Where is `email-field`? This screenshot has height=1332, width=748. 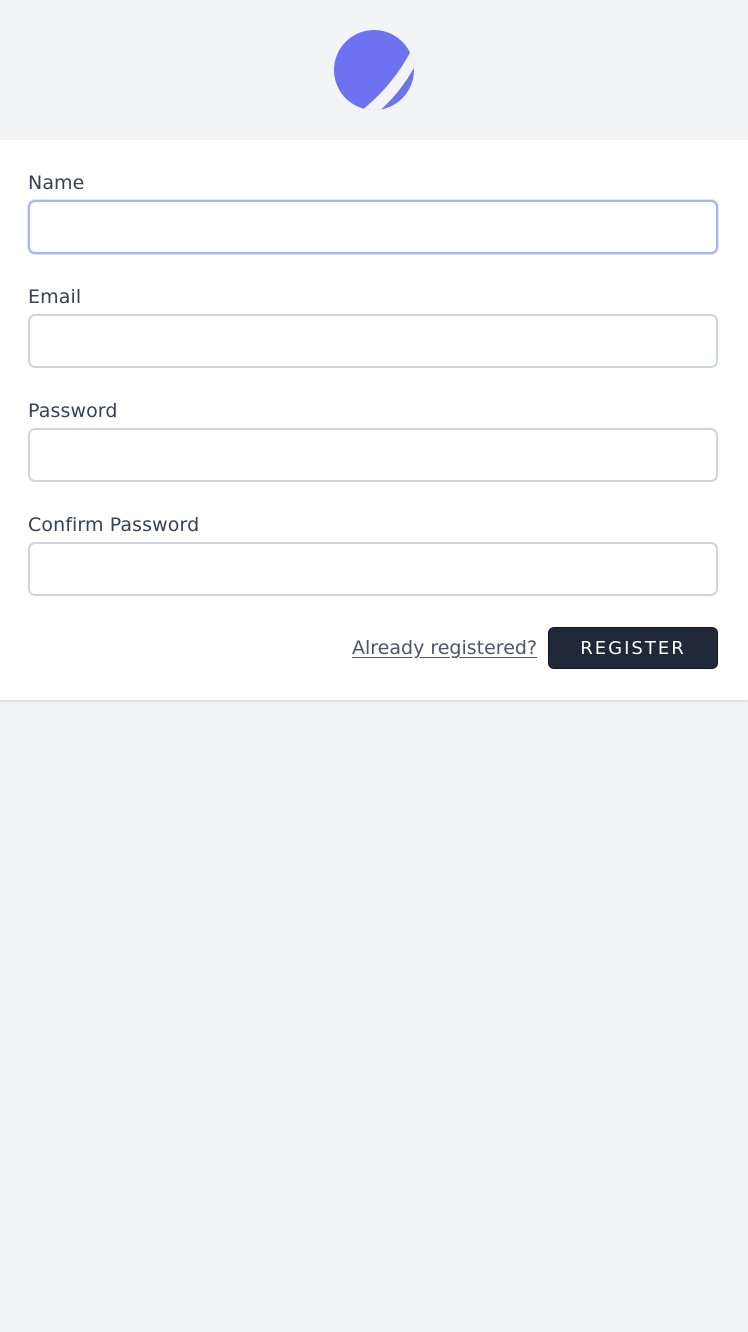
email-field is located at coordinates (373, 341).